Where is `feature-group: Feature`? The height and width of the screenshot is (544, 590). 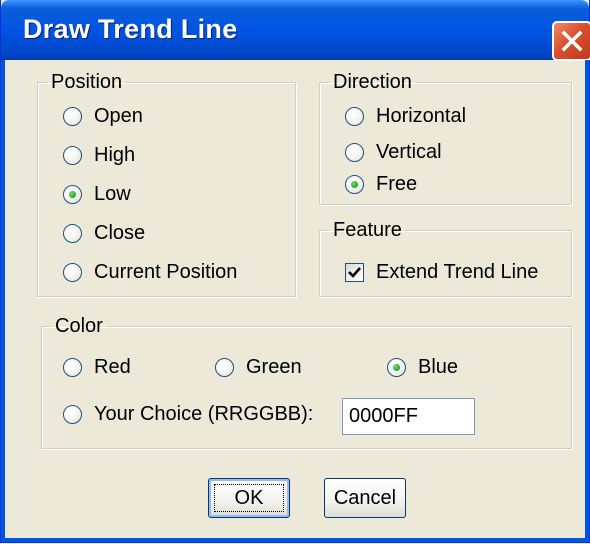 feature-group: Feature is located at coordinates (445, 258).